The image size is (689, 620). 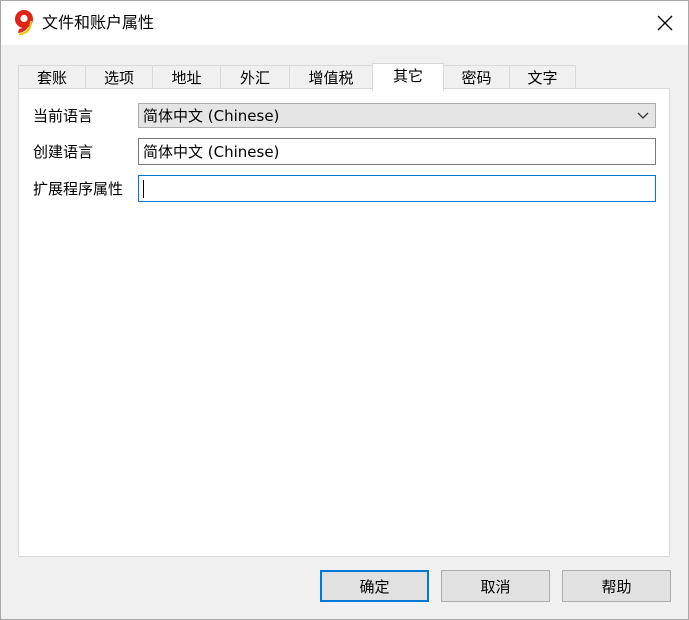 I want to click on tab-vat: 增值税, so click(x=331, y=77).